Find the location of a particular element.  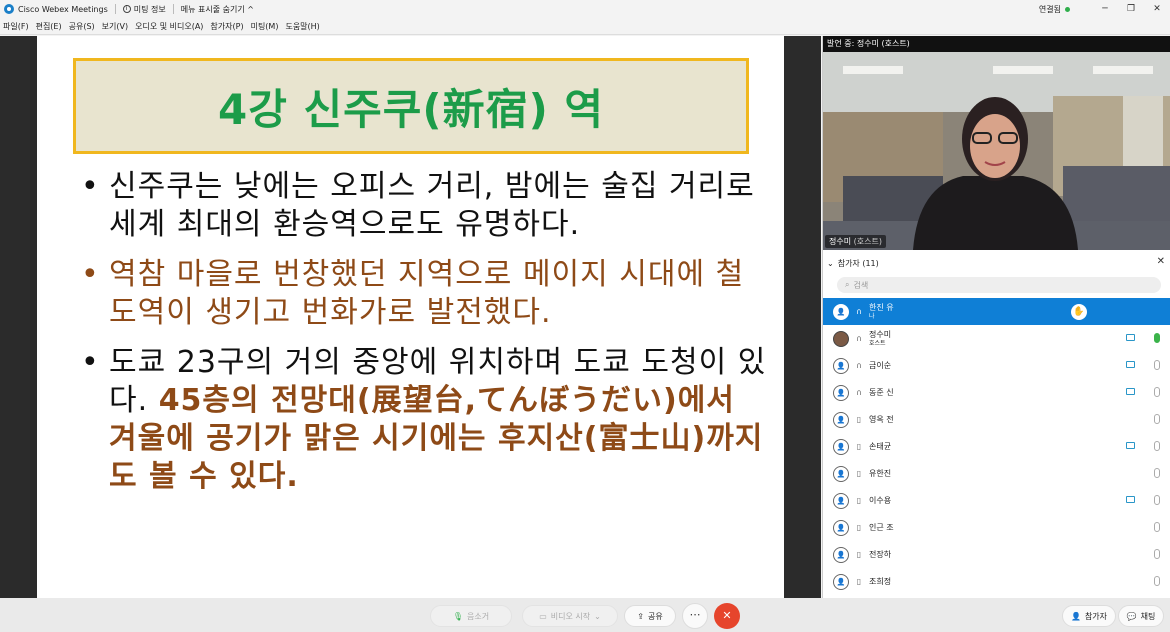

hide-menu-button: 메뉴 표시줄 숨기기 ^ is located at coordinates (217, 9).